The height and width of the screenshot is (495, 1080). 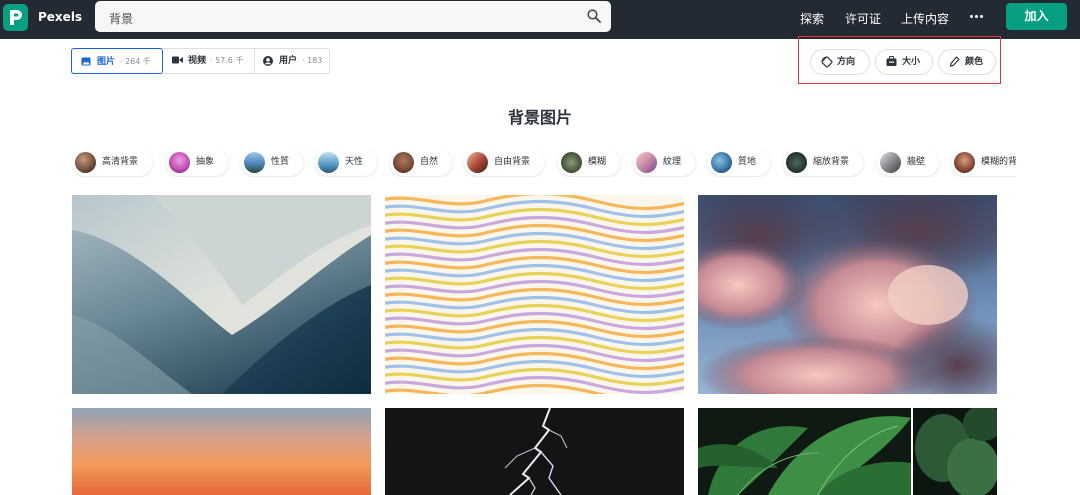 I want to click on category-chip: 質地, so click(x=739, y=162).